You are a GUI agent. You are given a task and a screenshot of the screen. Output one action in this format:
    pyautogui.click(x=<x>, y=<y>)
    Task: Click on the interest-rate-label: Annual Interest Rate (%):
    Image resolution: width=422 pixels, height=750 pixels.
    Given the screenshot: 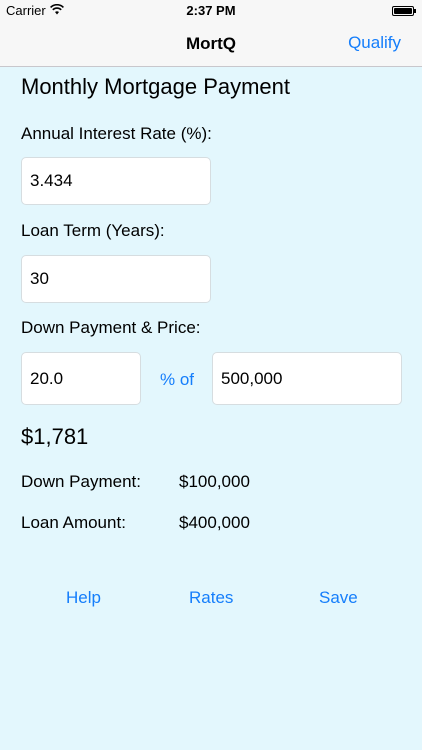 What is the action you would take?
    pyautogui.click(x=116, y=133)
    